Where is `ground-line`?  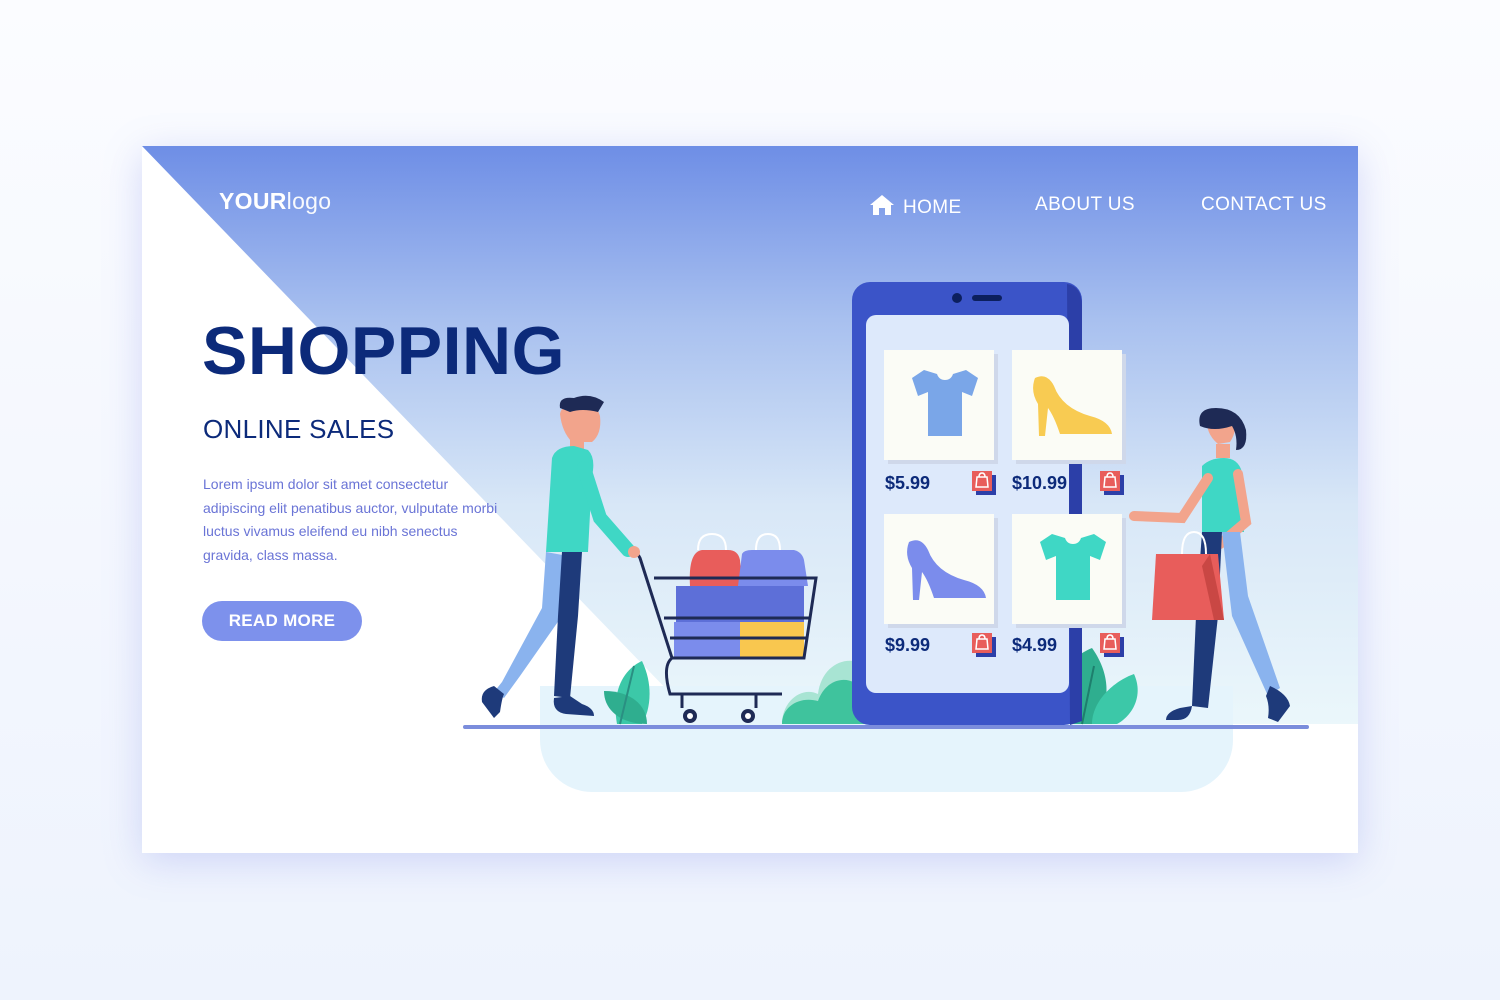
ground-line is located at coordinates (886, 727).